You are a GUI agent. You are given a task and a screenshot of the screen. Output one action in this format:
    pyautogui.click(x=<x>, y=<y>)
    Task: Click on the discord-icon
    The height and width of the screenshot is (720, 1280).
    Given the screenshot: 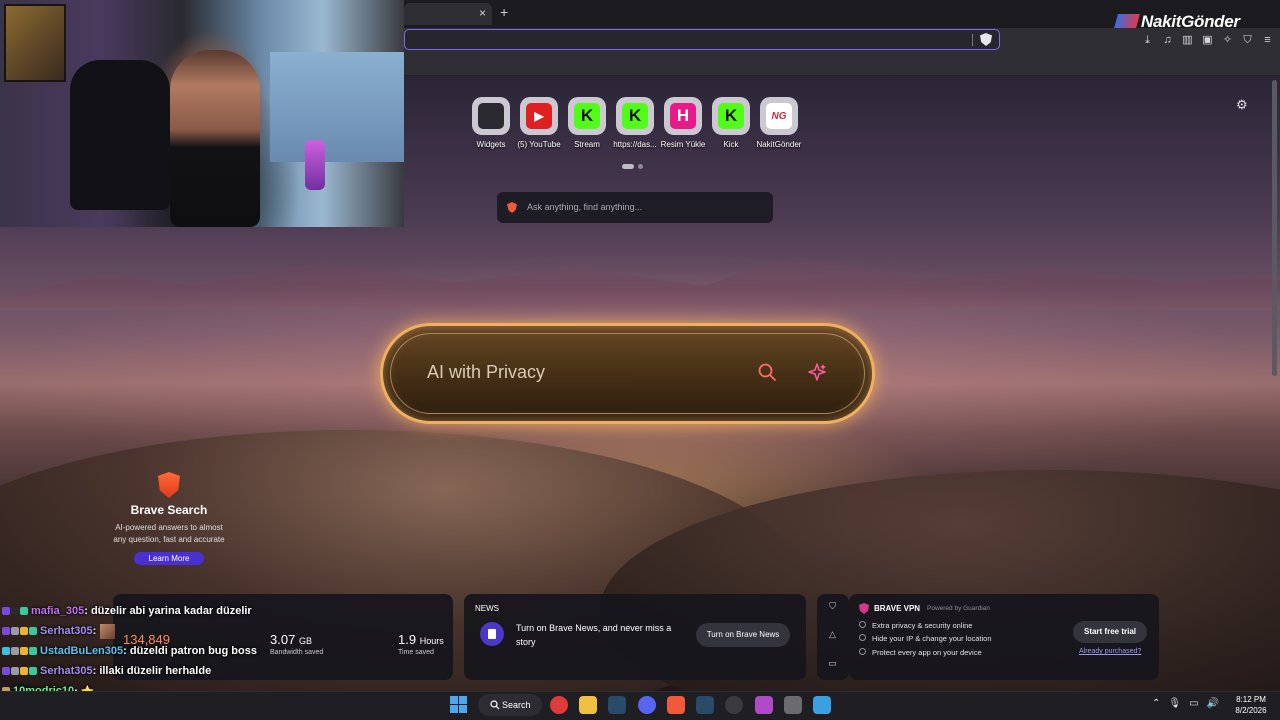 What is the action you would take?
    pyautogui.click(x=647, y=705)
    